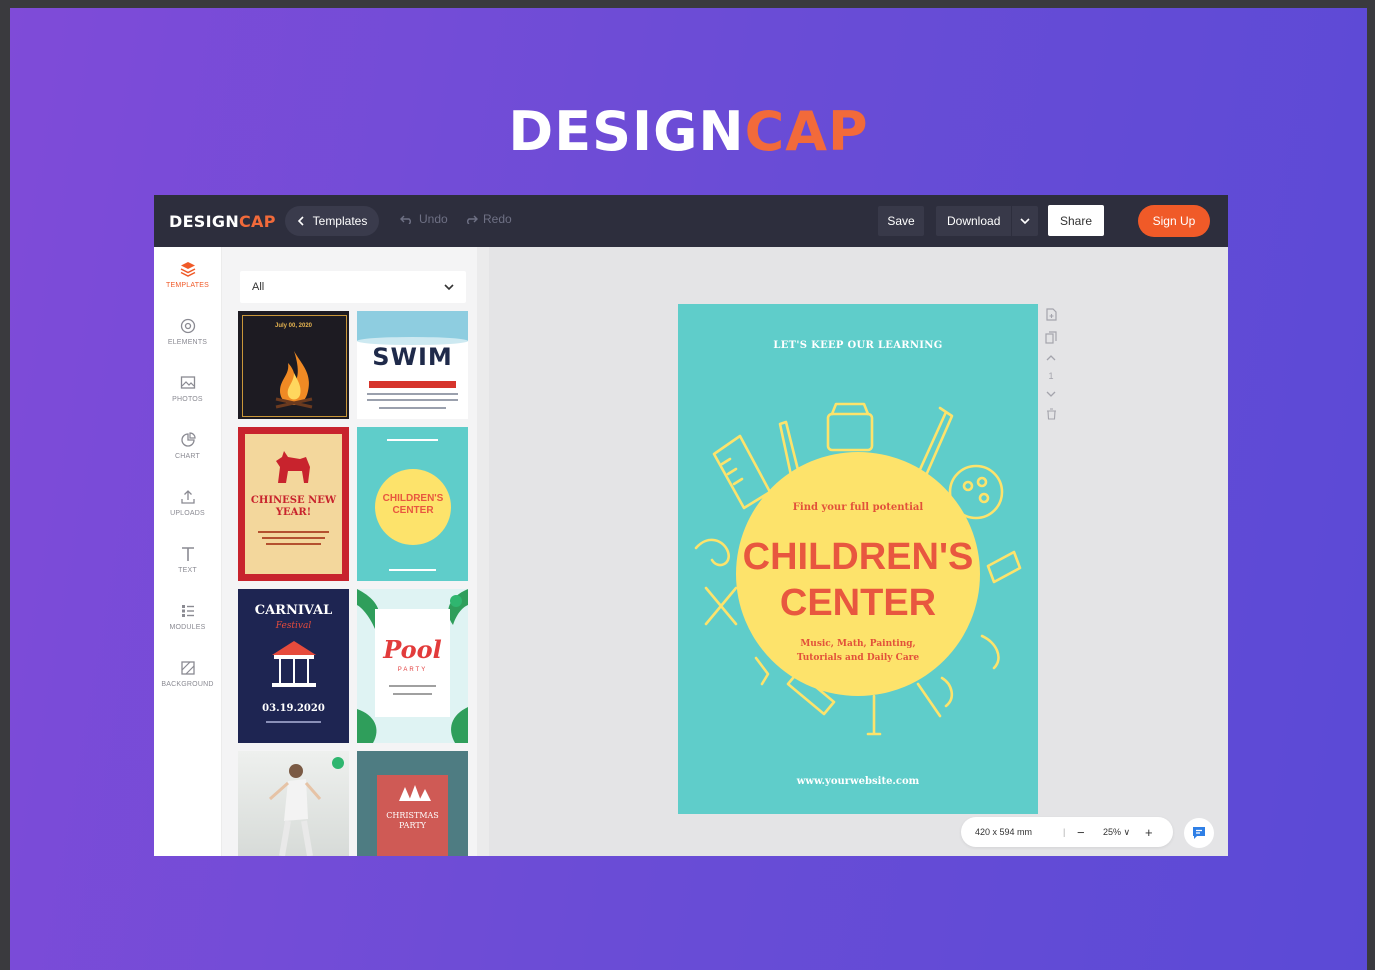  I want to click on dancer-figure, so click(295, 810).